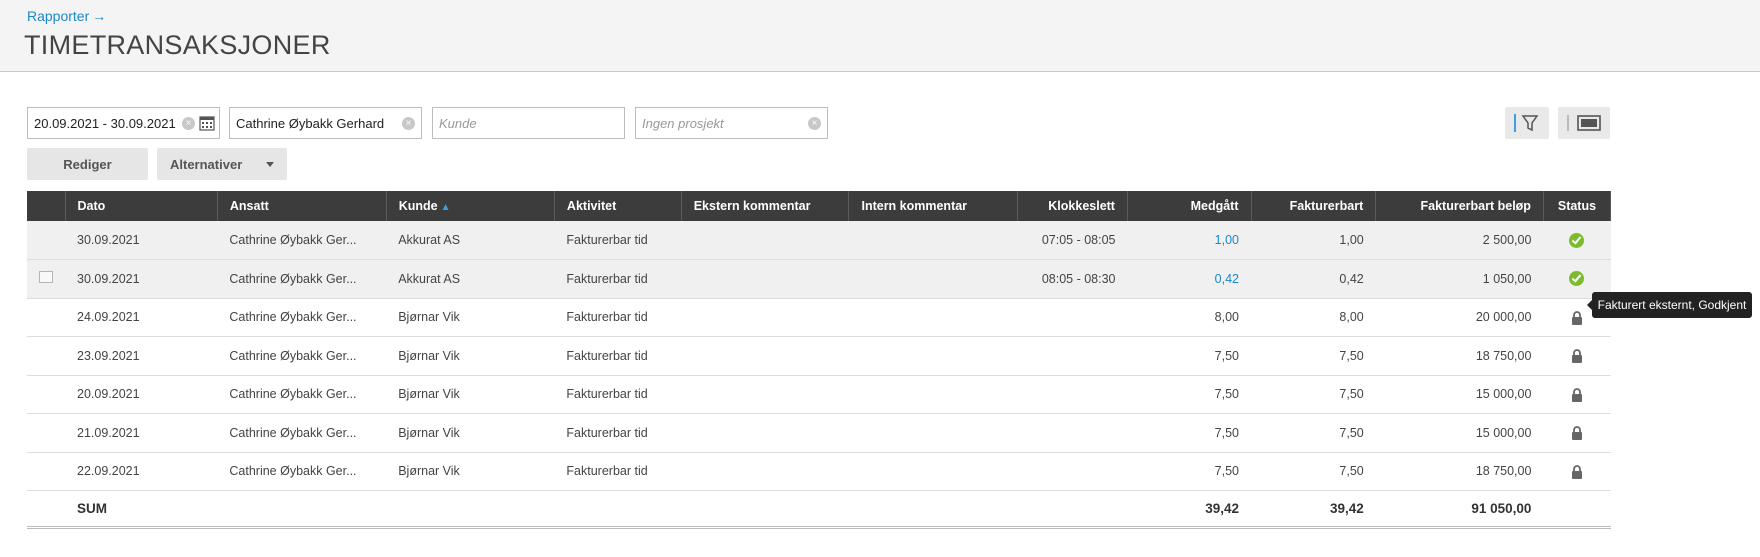 The width and height of the screenshot is (1760, 557). I want to click on note-icon, so click(46, 277).